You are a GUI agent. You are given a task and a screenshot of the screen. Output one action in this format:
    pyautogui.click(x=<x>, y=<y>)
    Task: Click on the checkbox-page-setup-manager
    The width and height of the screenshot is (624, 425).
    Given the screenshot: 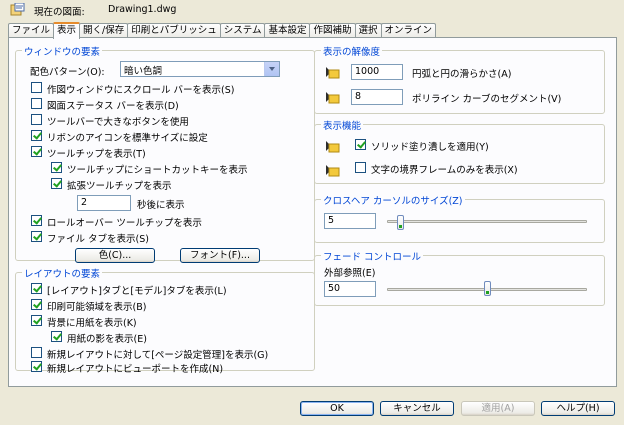 What is the action you would take?
    pyautogui.click(x=36, y=352)
    